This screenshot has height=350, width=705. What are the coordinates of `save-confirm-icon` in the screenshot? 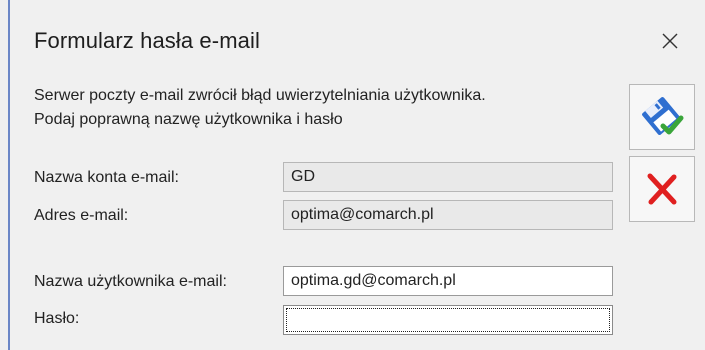 It's located at (663, 116).